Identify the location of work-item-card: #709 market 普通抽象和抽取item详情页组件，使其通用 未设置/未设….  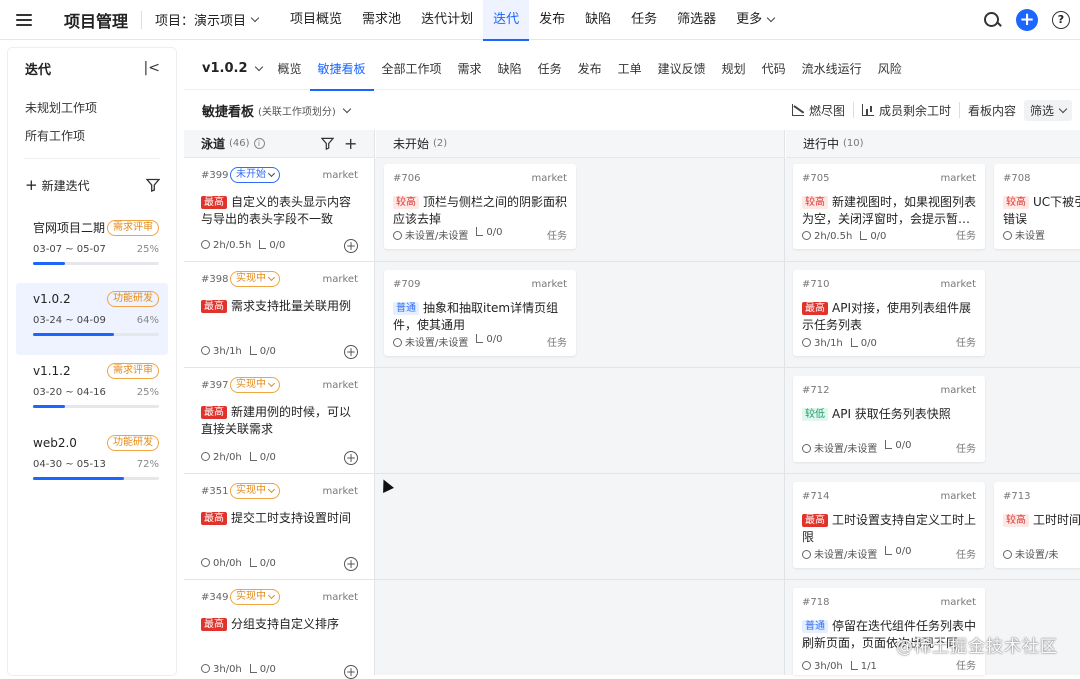
(480, 313).